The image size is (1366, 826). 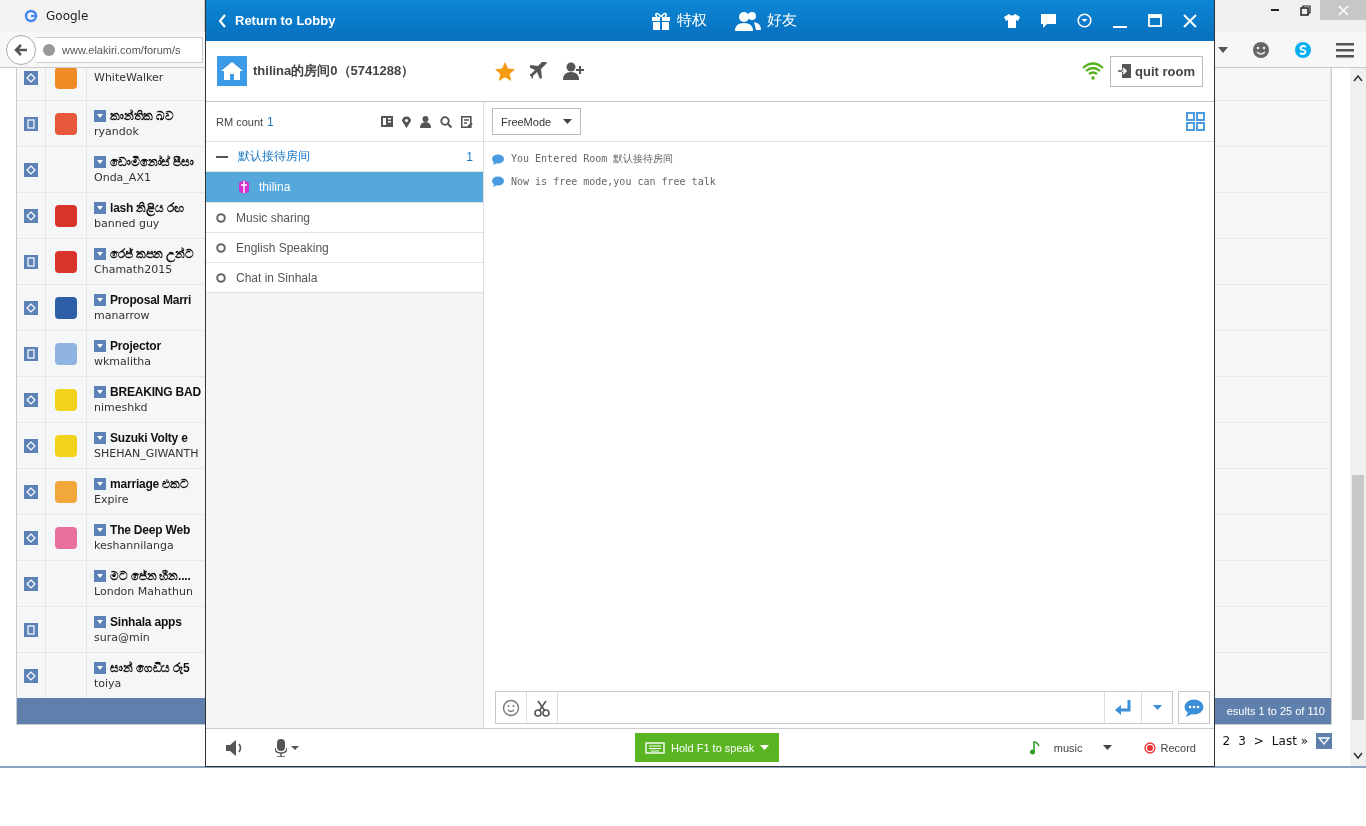 I want to click on thread-author: nimeshkd, so click(x=121, y=407).